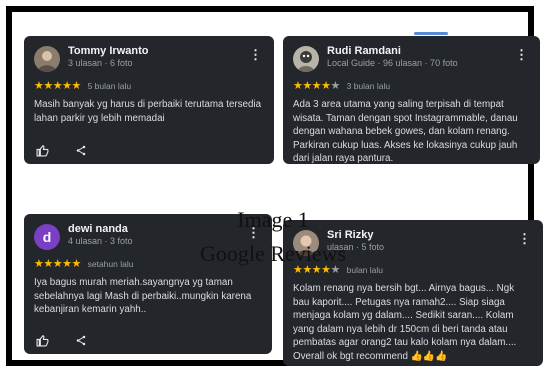 The height and width of the screenshot is (375, 546). What do you see at coordinates (273, 253) in the screenshot?
I see `overlay-caption-subtitle: Google Reviews` at bounding box center [273, 253].